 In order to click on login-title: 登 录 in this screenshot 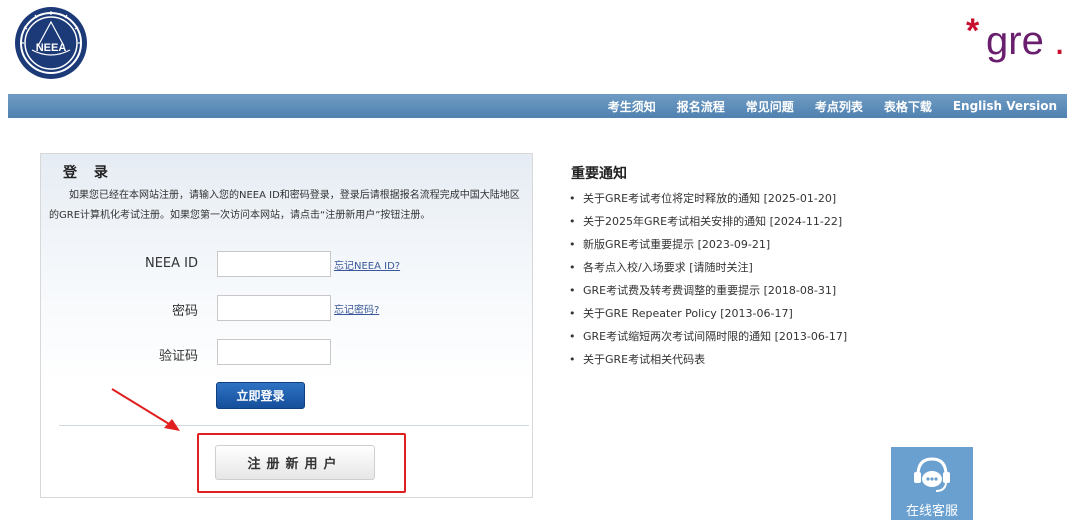, I will do `click(88, 173)`.